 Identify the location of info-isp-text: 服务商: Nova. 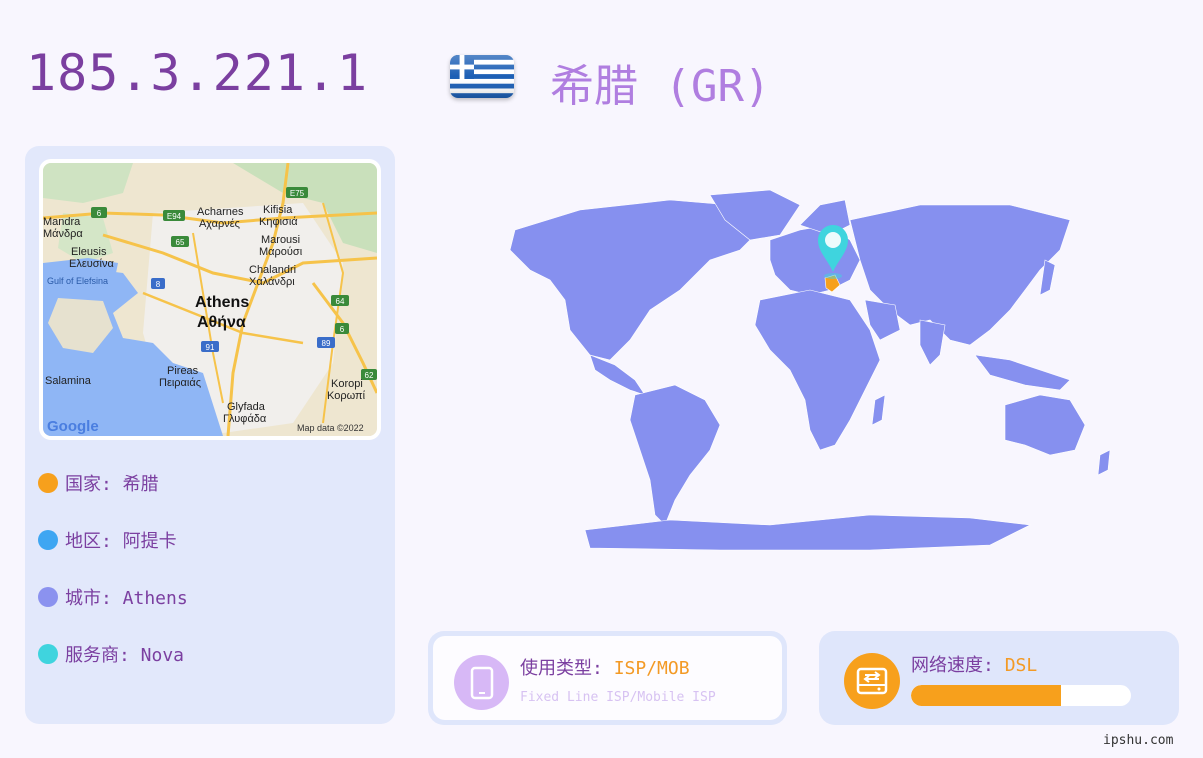
(125, 655).